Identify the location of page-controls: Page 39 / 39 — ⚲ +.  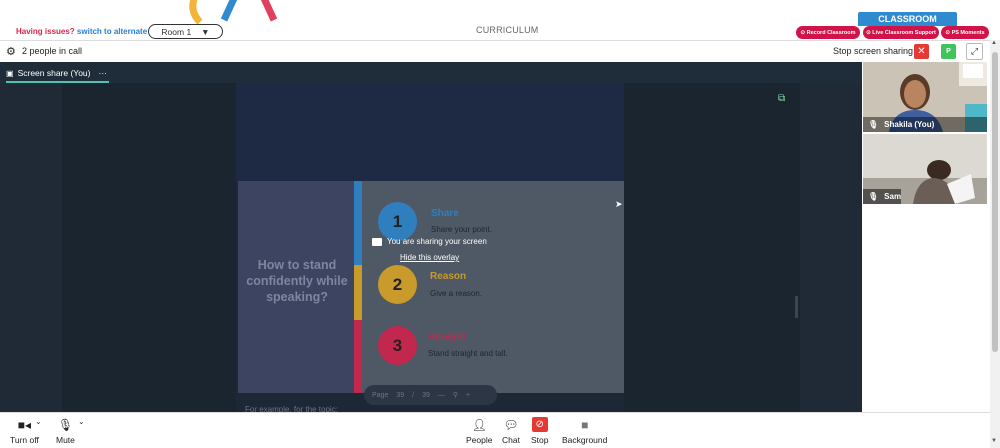
(430, 395).